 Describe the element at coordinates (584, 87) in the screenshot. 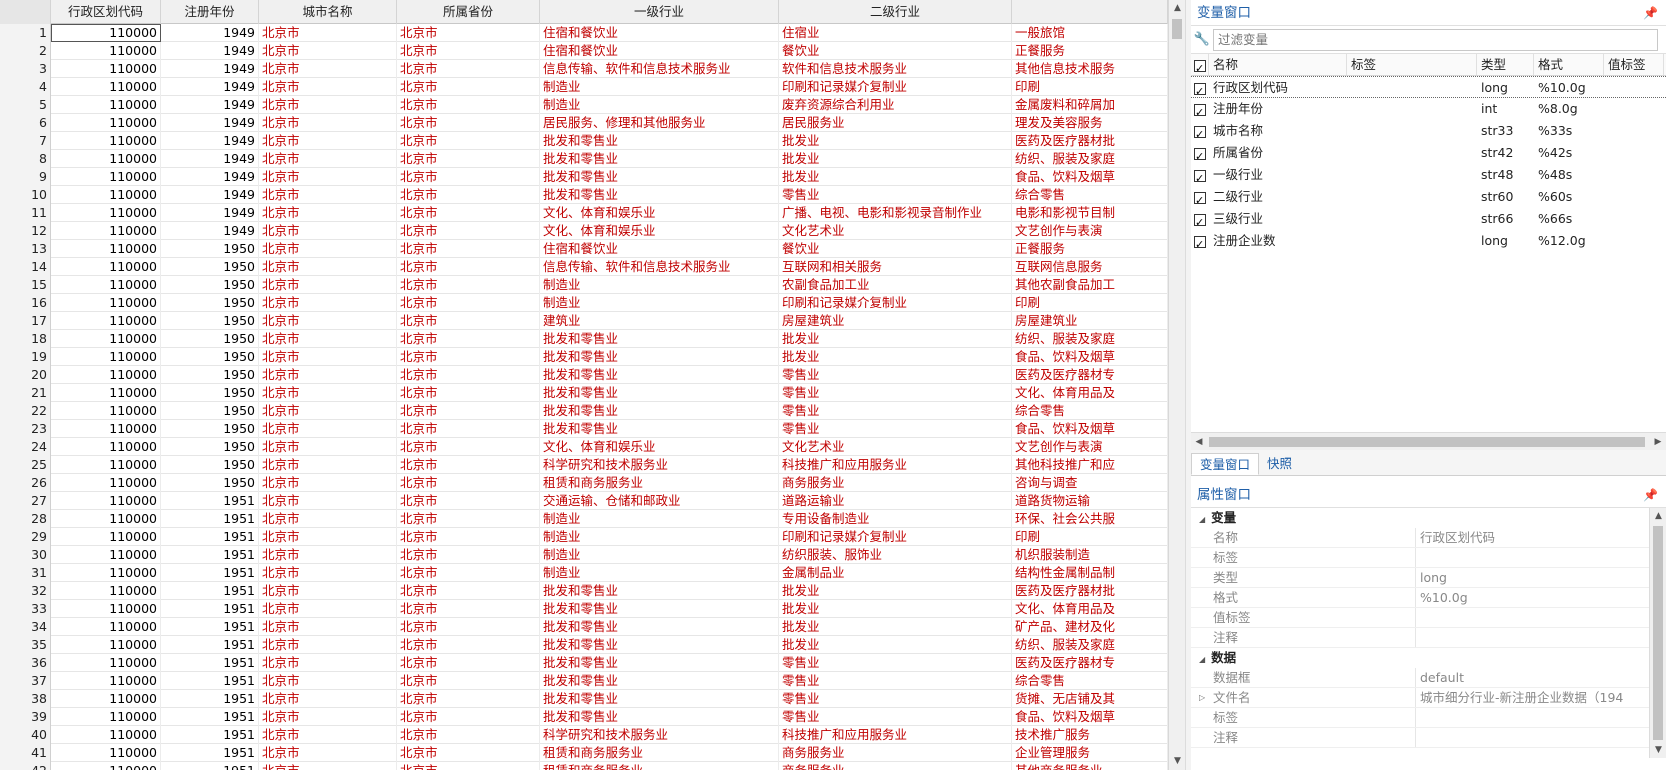

I see `table-row: 4 110000 1949 北京市 北京市 制造业 印刷和记录媒介复制业 印刷` at that location.